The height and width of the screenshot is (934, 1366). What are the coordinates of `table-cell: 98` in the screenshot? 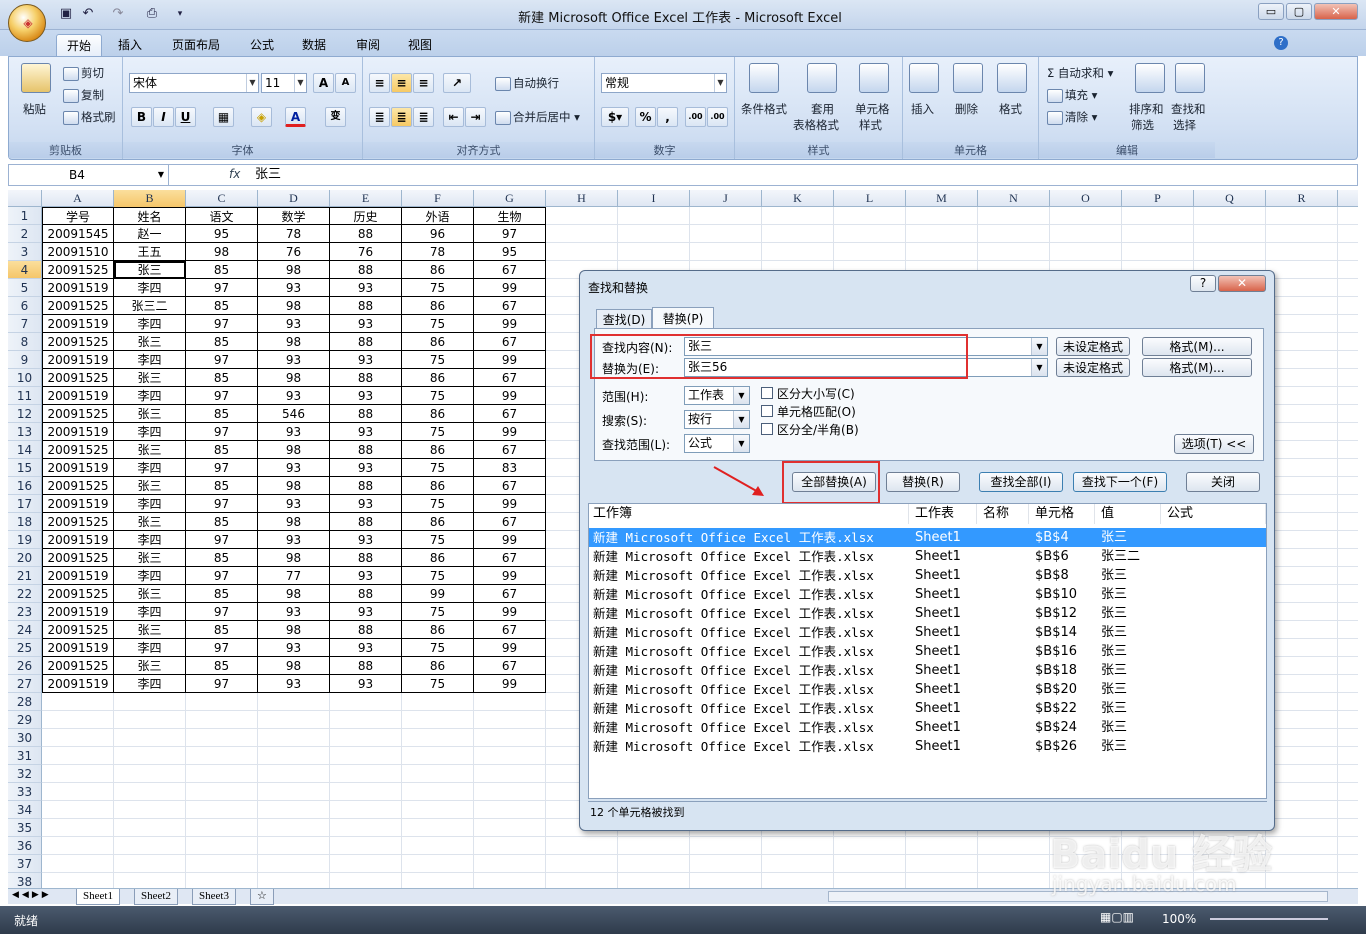 It's located at (294, 306).